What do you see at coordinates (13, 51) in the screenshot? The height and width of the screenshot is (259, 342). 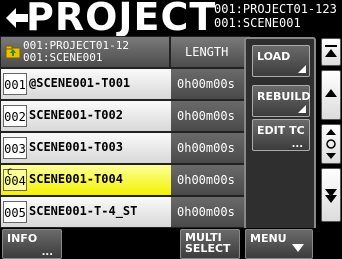 I see `folder-up-icon` at bounding box center [13, 51].